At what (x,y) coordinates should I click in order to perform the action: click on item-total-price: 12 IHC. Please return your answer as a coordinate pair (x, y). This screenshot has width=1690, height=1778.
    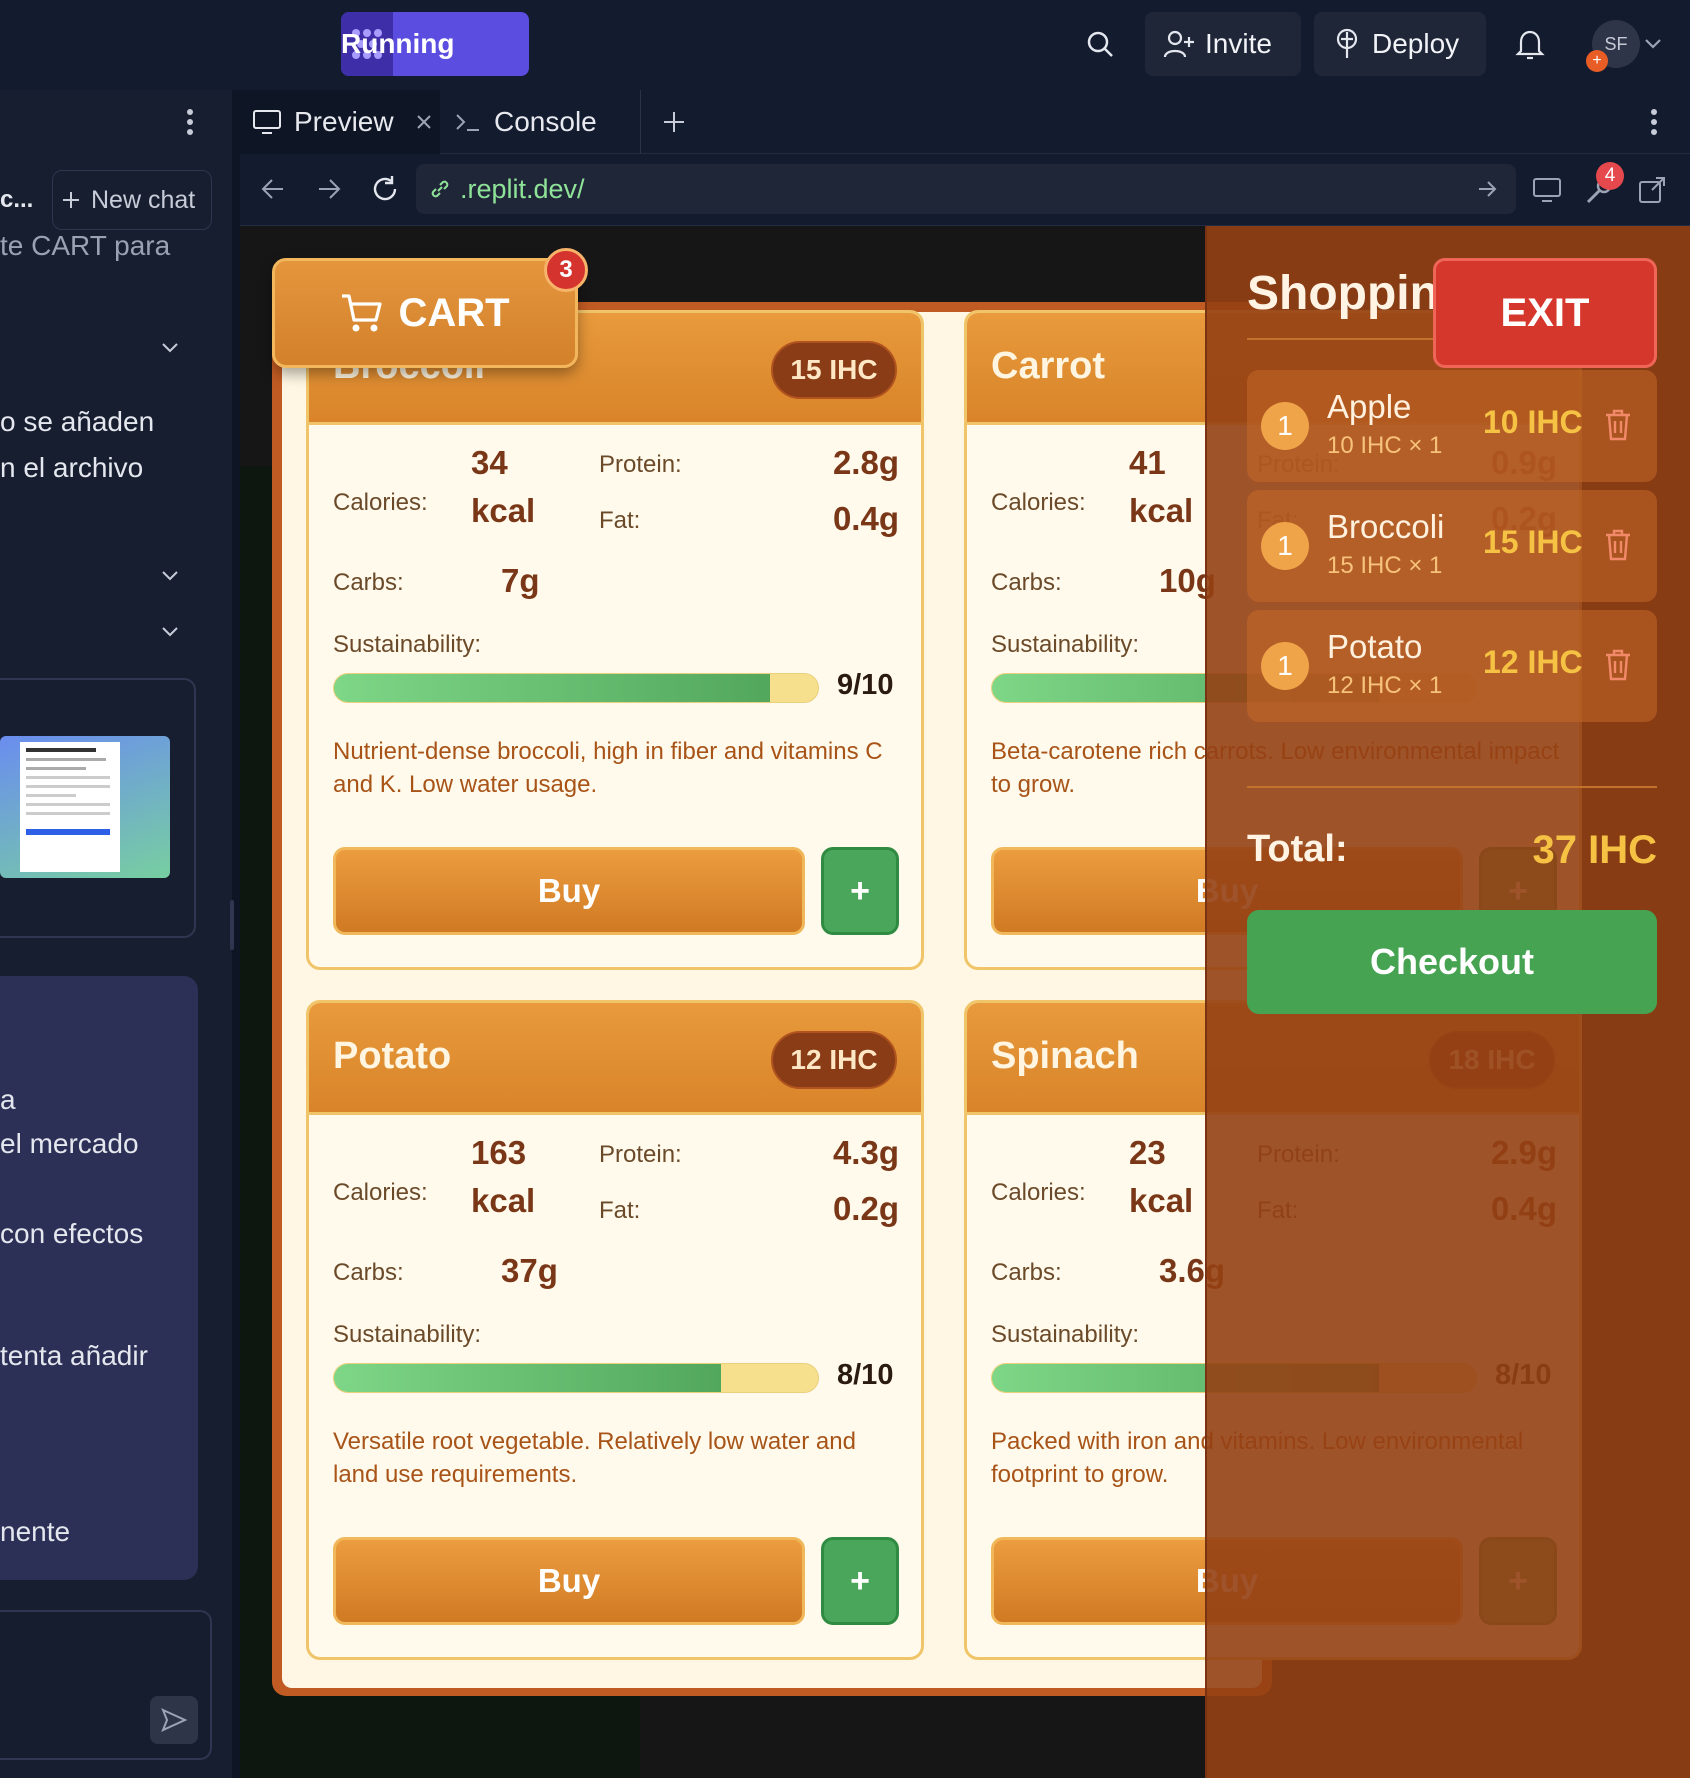
    Looking at the image, I should click on (1533, 662).